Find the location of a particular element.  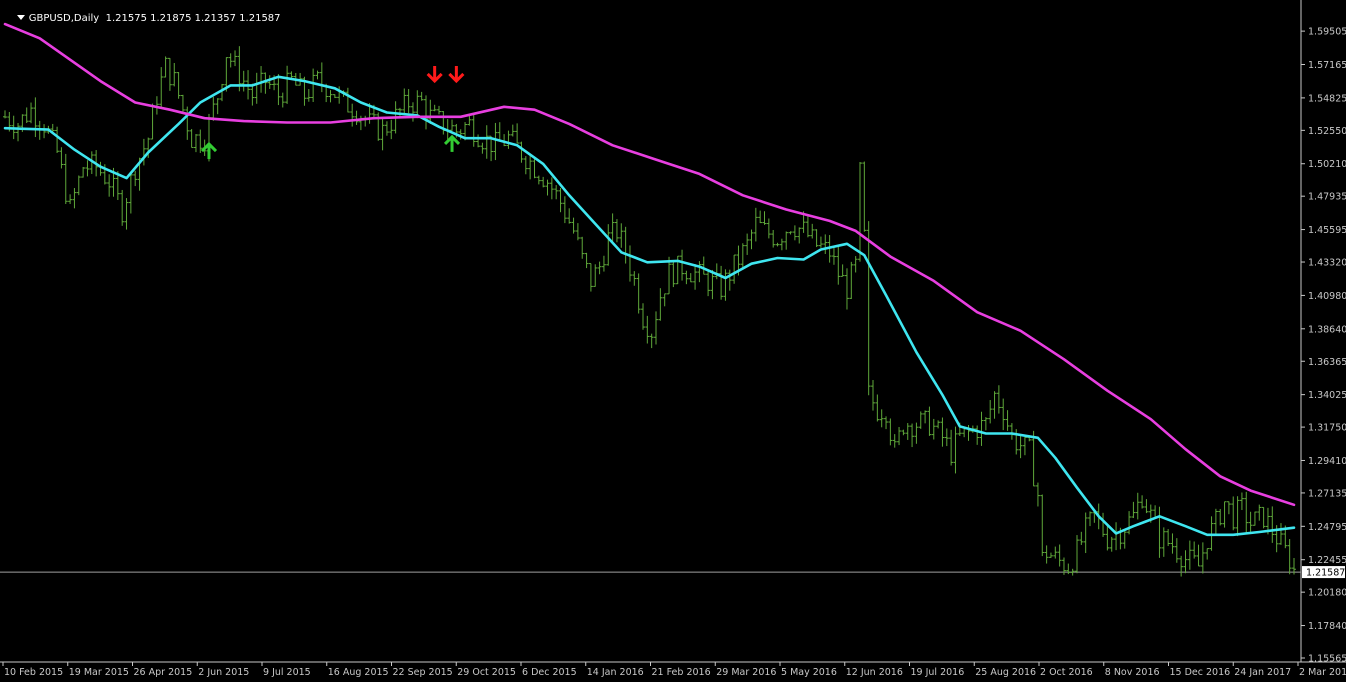

x-tick-label: 9 Jul 2015 is located at coordinates (287, 672).